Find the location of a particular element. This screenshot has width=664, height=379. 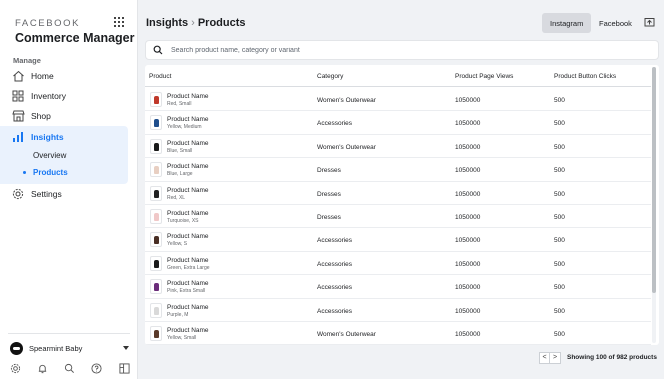

export-button is located at coordinates (649, 23).